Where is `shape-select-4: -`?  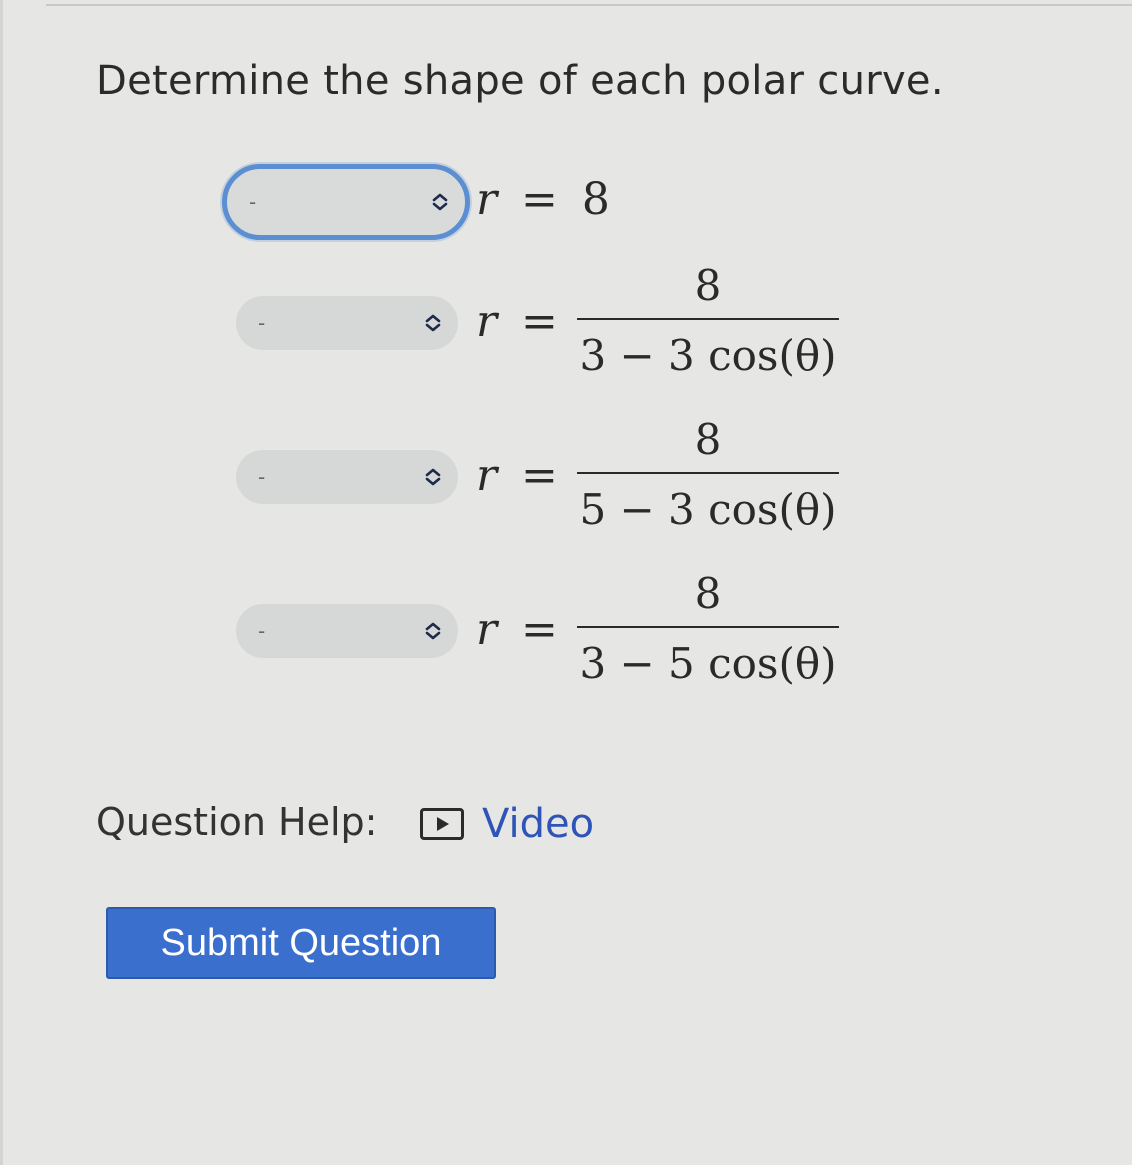 shape-select-4: - is located at coordinates (347, 631).